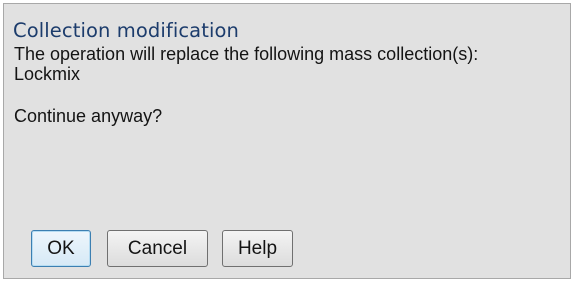  What do you see at coordinates (157, 248) in the screenshot?
I see `cancel-button: Cancel` at bounding box center [157, 248].